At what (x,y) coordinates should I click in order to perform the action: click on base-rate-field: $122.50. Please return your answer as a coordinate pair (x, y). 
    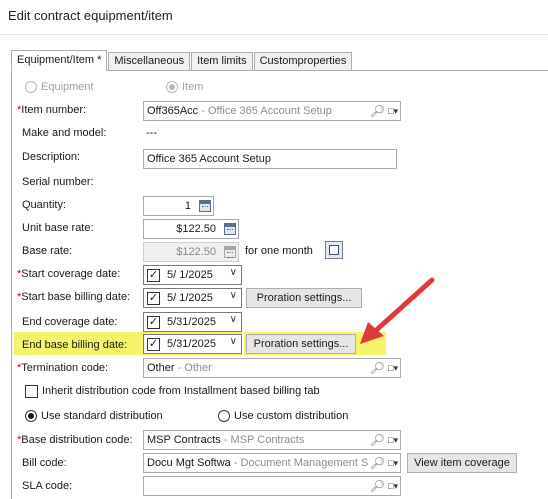
    Looking at the image, I should click on (191, 252).